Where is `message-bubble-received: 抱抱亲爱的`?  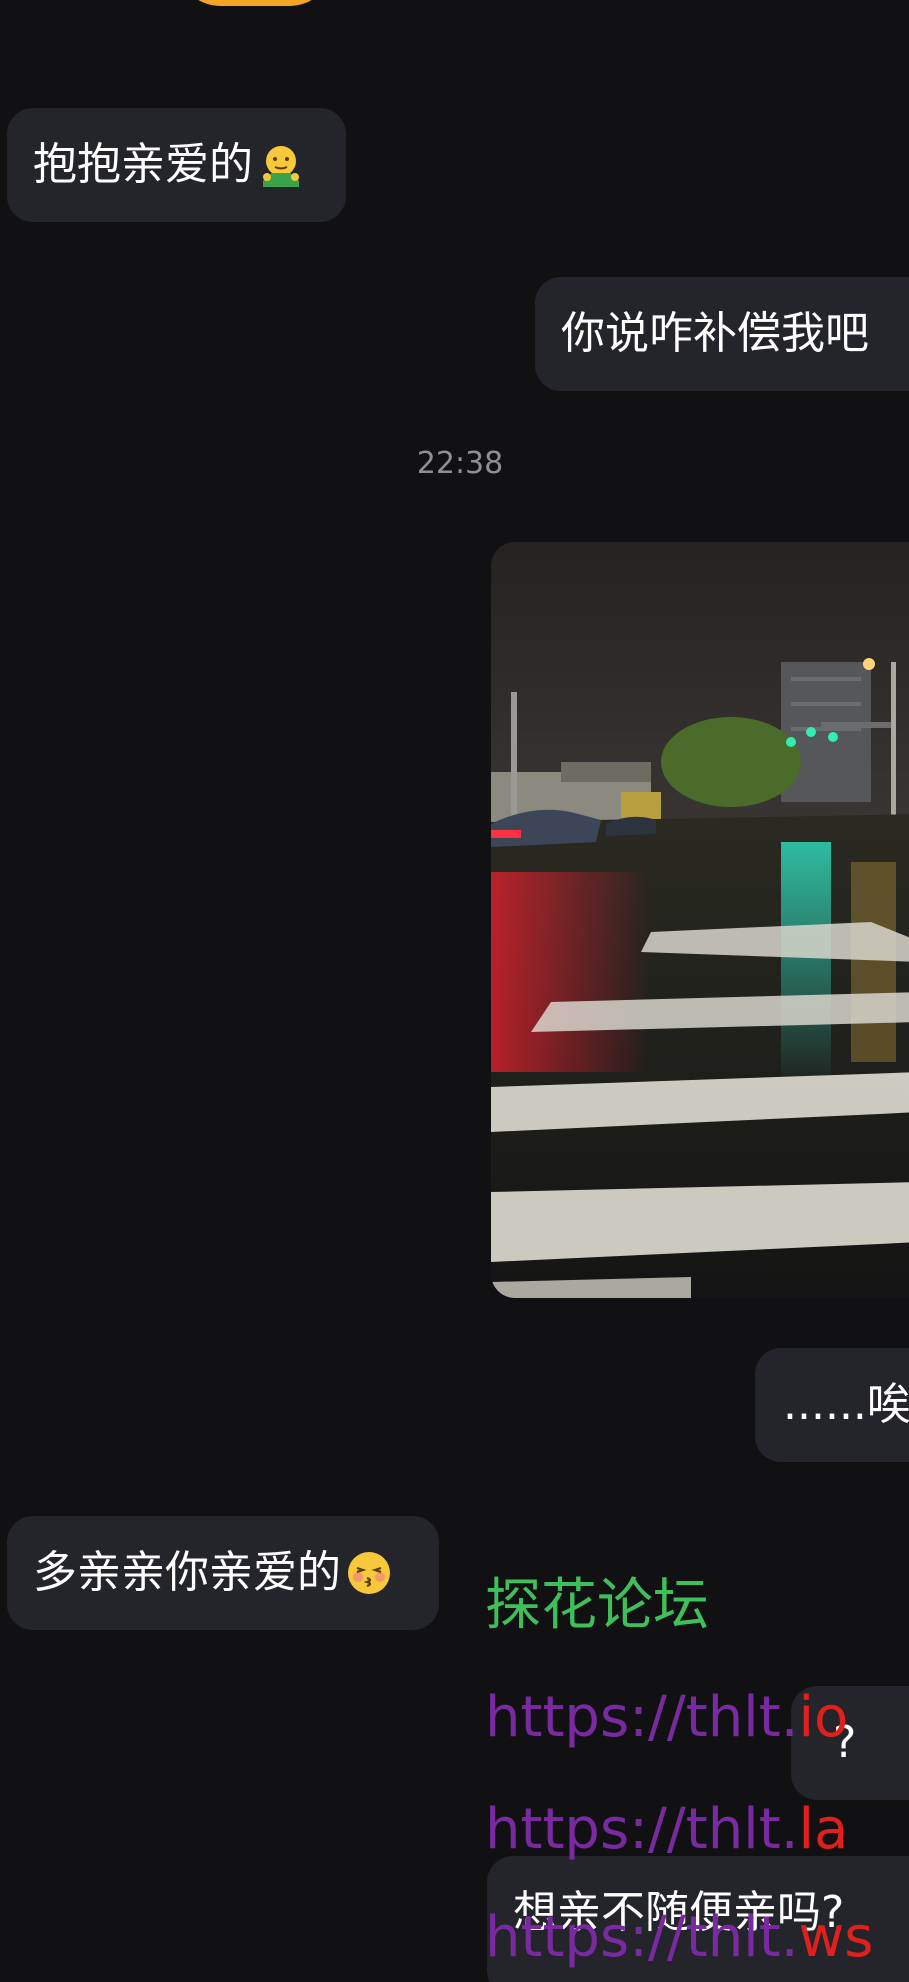 message-bubble-received: 抱抱亲爱的 is located at coordinates (176, 165).